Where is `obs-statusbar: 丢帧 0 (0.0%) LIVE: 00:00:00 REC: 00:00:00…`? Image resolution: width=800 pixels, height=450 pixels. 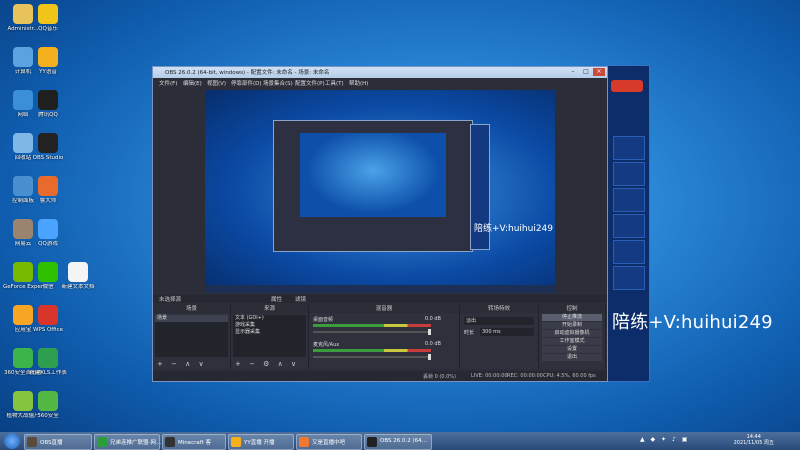 obs-statusbar: 丢帧 0 (0.0%) LIVE: 00:00:00 REC: 00:00:00… is located at coordinates (380, 376).